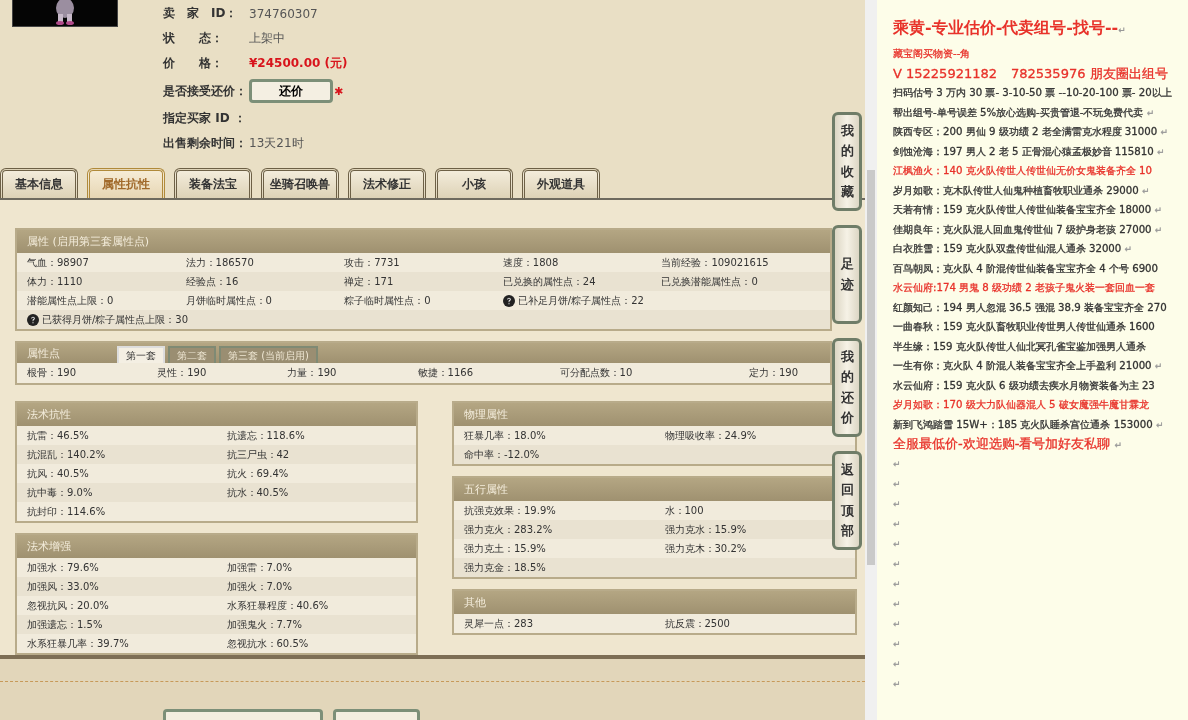 The height and width of the screenshot is (720, 1188). What do you see at coordinates (1023, 151) in the screenshot?
I see `document-line: 剑蚀沧海：197 男人 2 老 5 正骨混心猿孟极妙音 115810` at bounding box center [1023, 151].